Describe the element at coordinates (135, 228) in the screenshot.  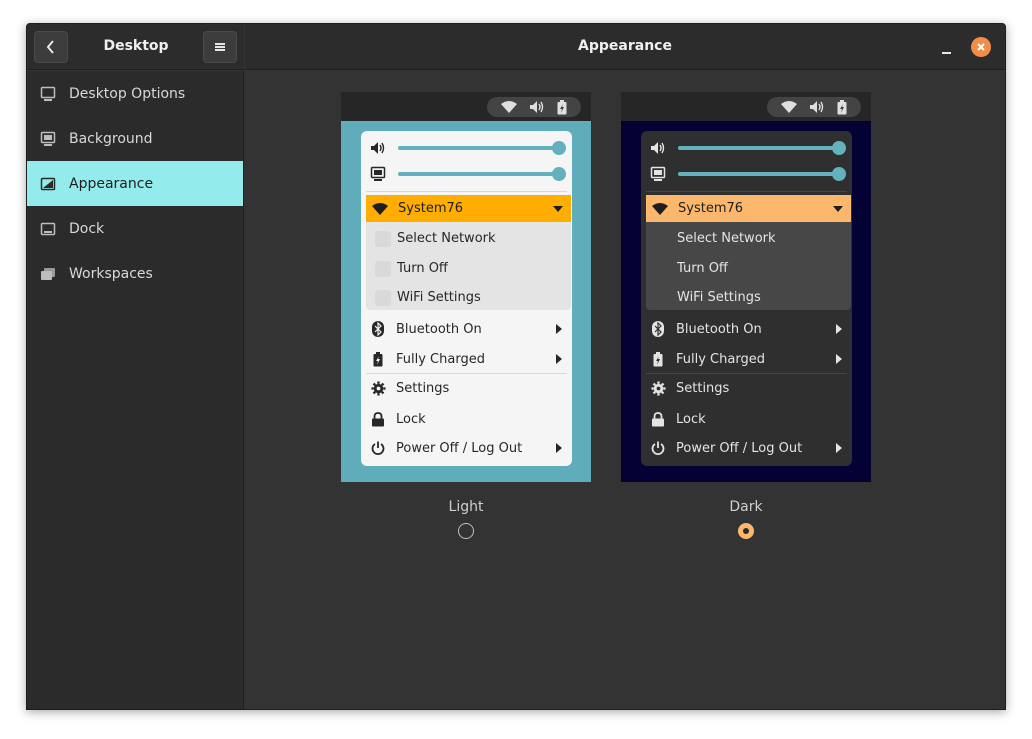
I see `sidebar-item-dock: Dock` at that location.